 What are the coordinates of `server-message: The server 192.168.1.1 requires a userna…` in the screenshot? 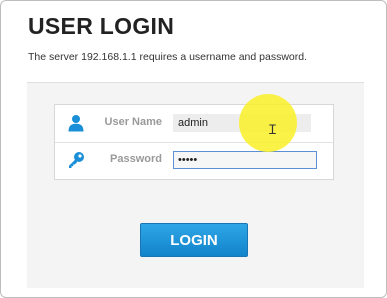 It's located at (167, 57).